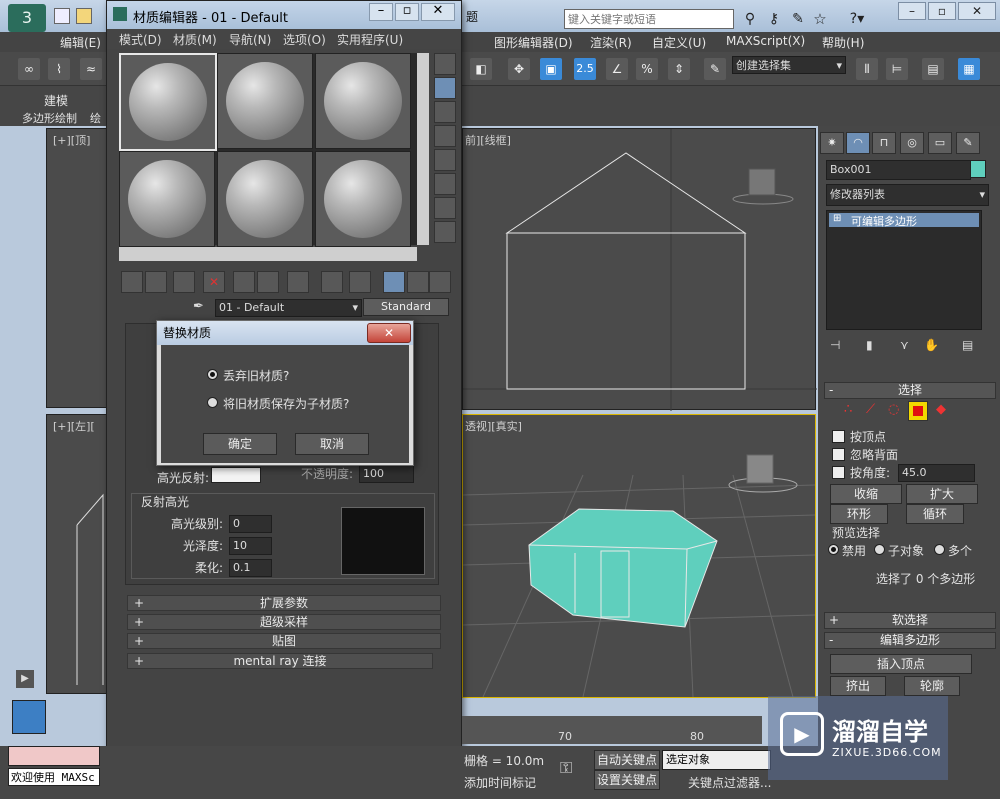 This screenshot has height=799, width=1000. Describe the element at coordinates (332, 444) in the screenshot. I see `cancel-button: 取消` at that location.